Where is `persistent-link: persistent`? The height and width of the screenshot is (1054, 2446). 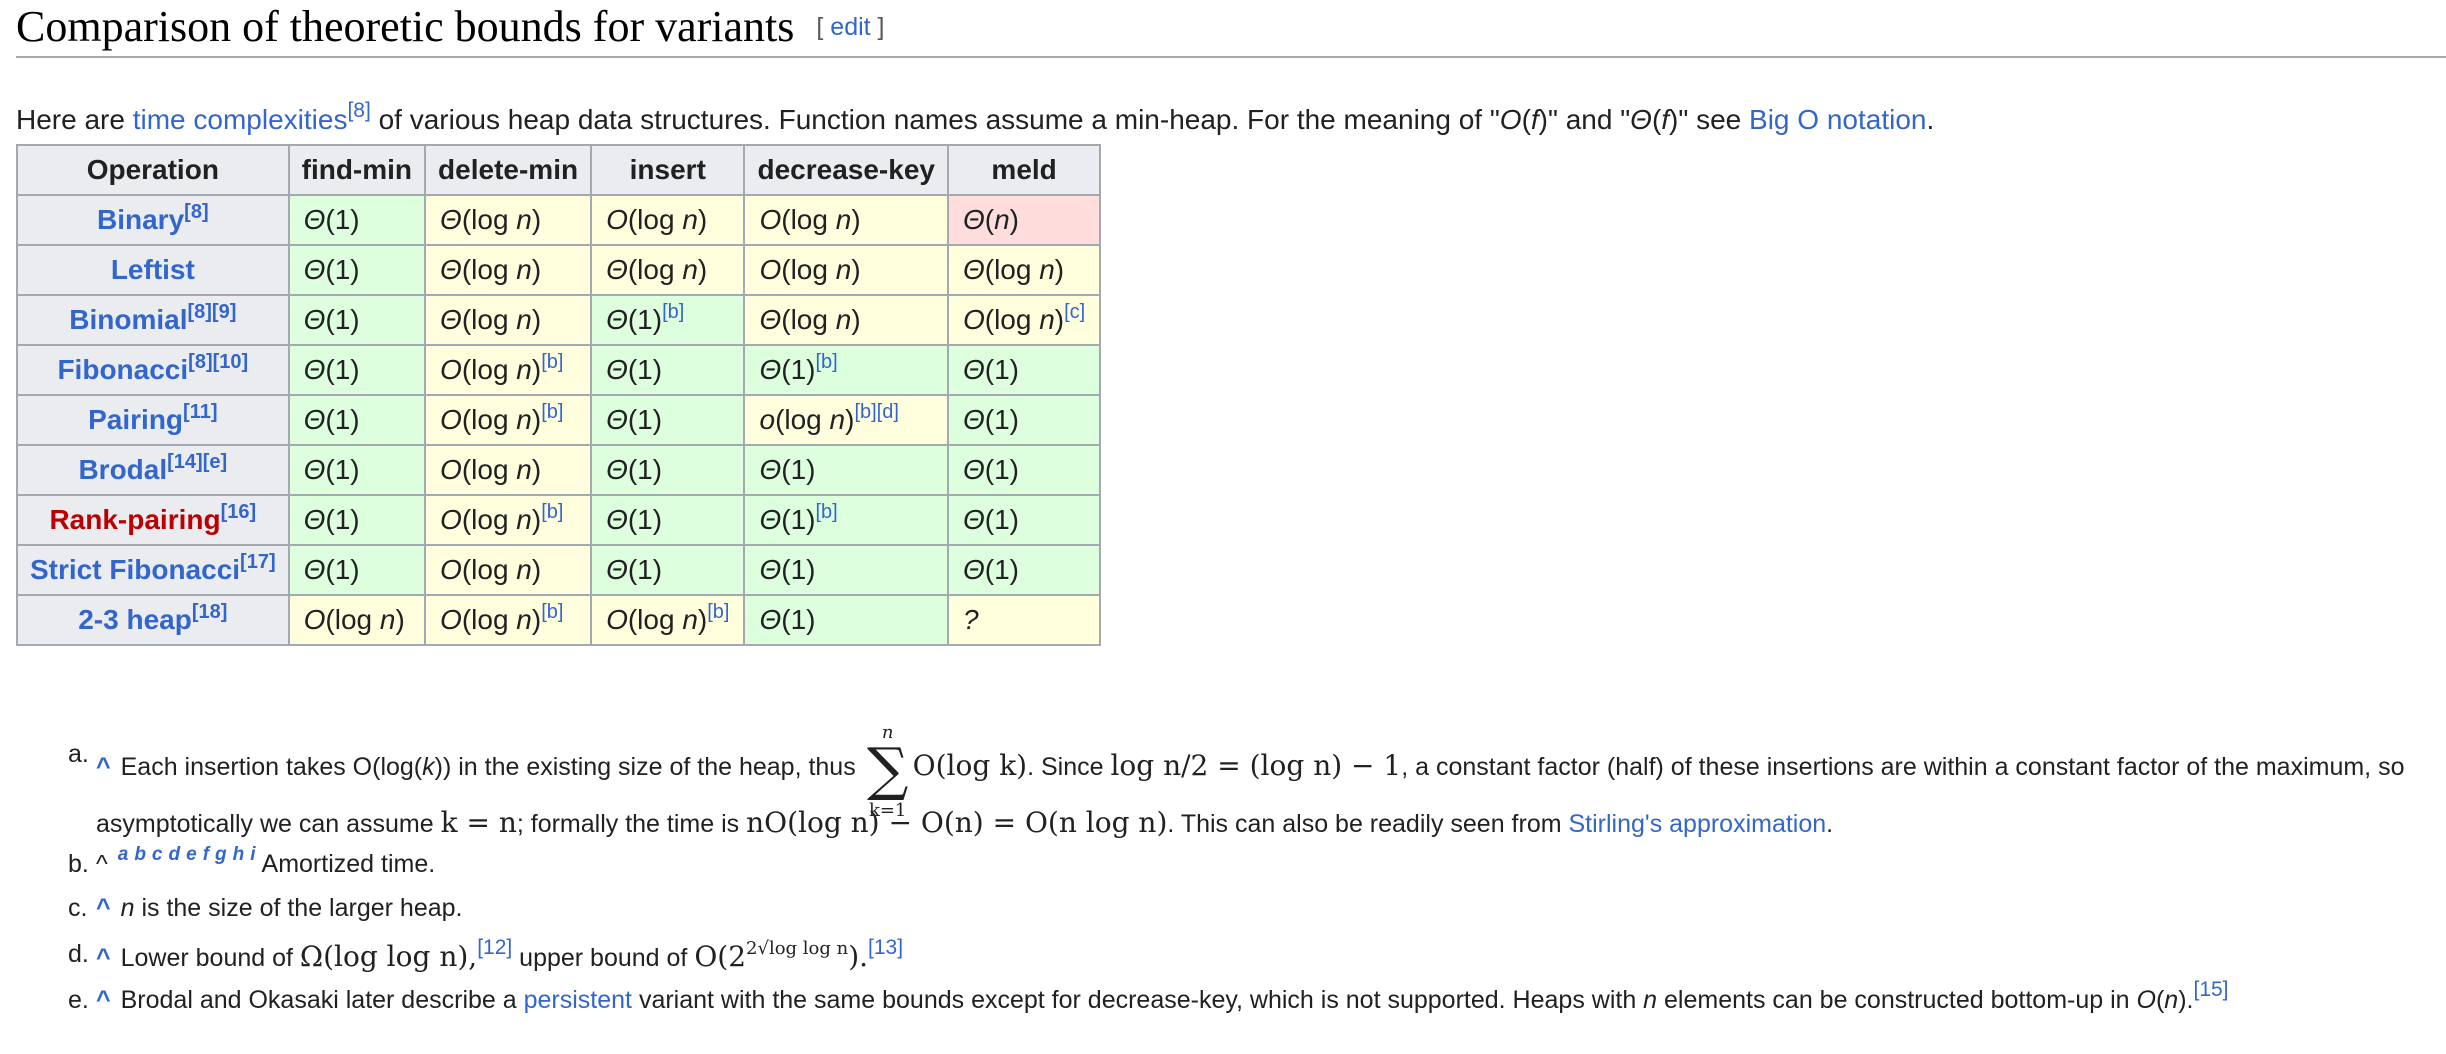
persistent-link: persistent is located at coordinates (578, 1000).